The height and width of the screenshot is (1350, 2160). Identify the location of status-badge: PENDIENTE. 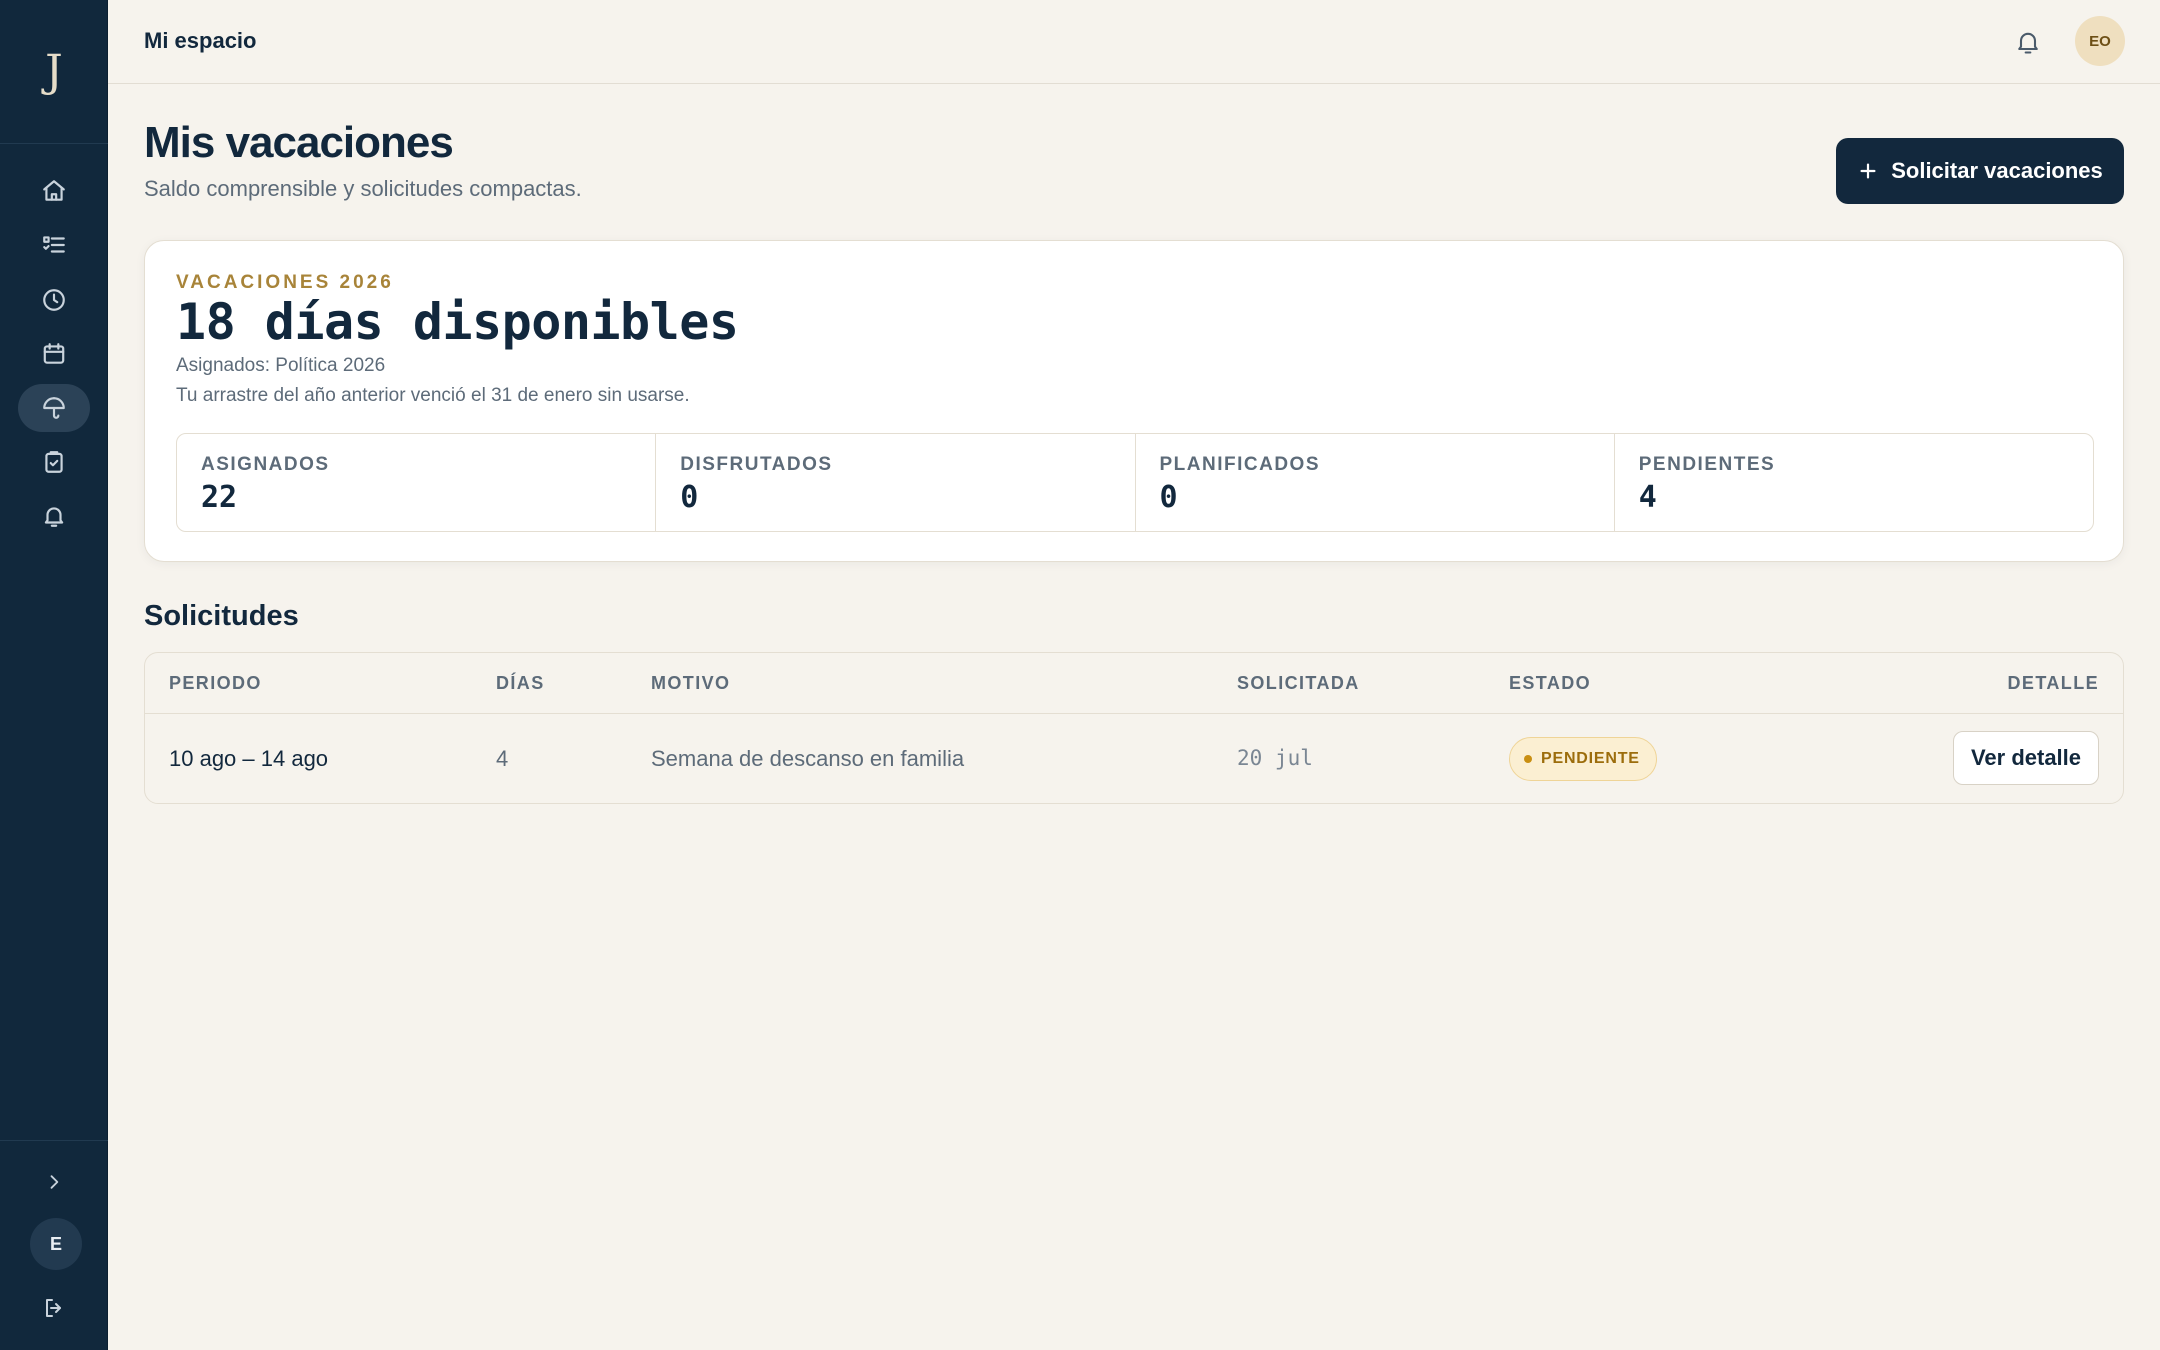
(1583, 759).